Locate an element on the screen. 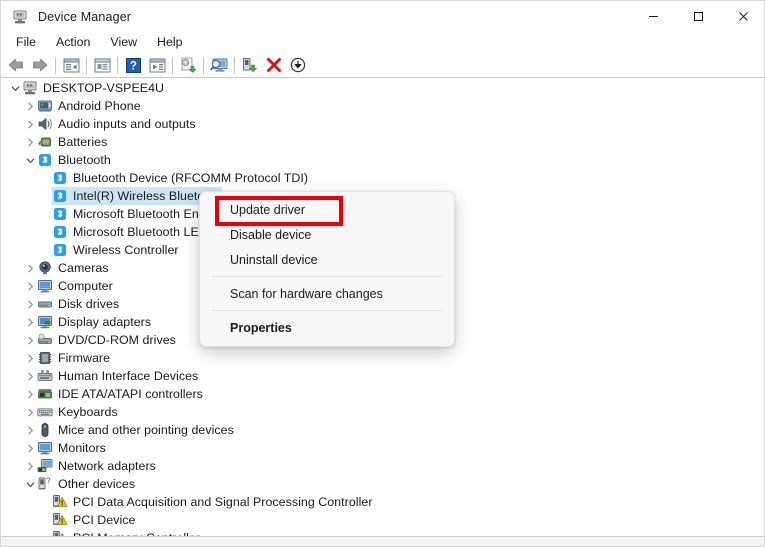 The image size is (765, 547). tree-node-label: Disk drives is located at coordinates (89, 304).